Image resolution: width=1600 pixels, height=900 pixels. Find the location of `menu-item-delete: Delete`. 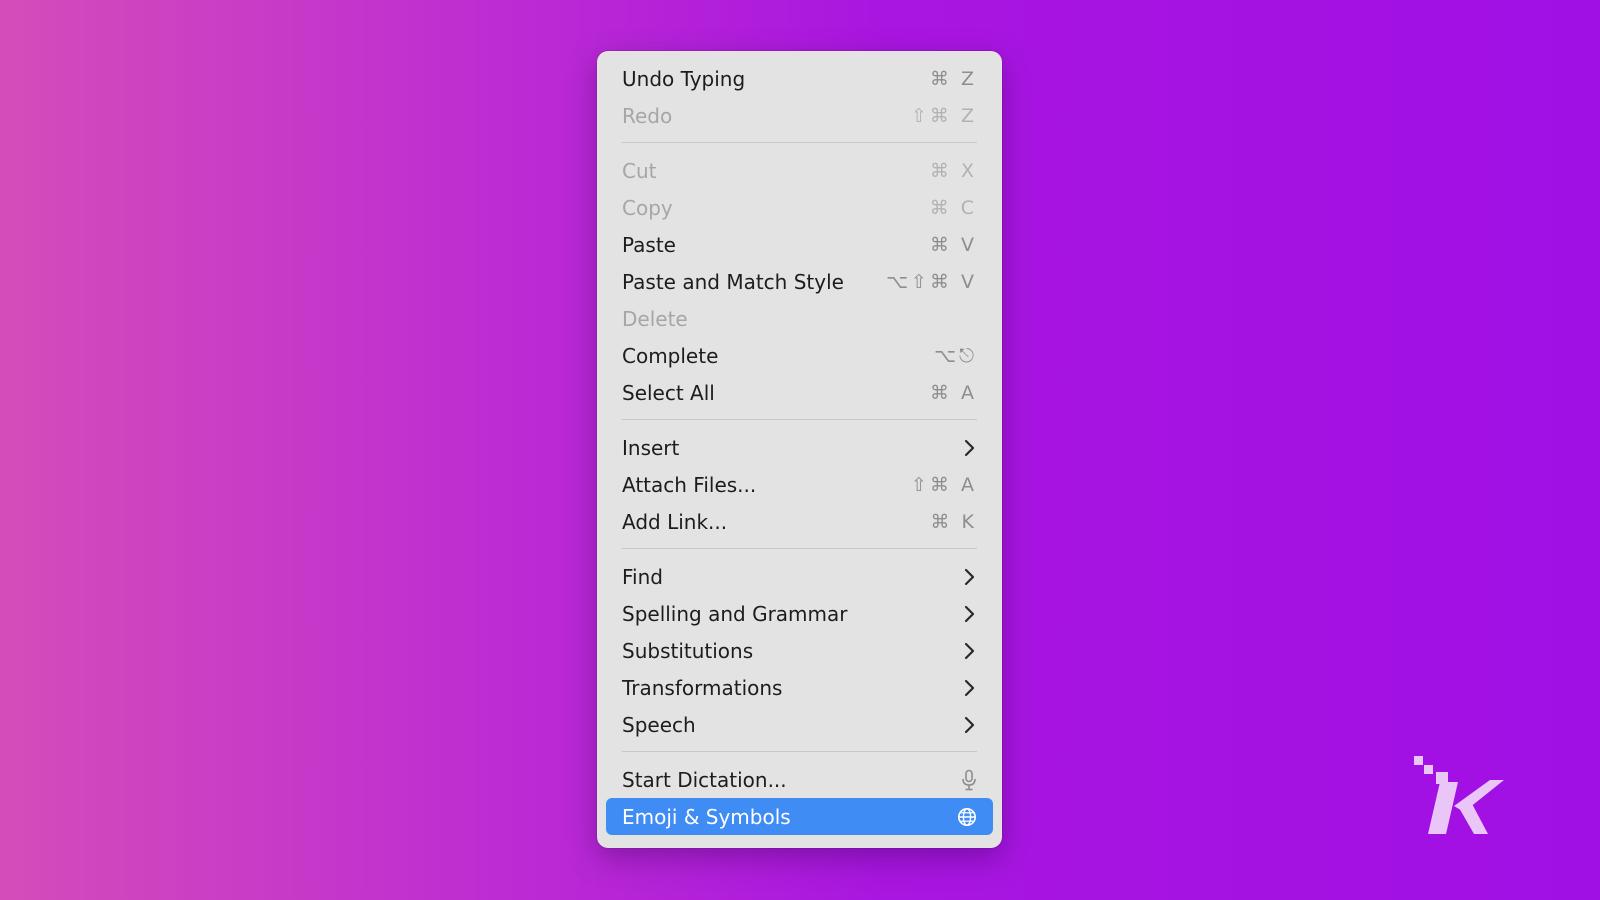

menu-item-delete: Delete is located at coordinates (799, 318).